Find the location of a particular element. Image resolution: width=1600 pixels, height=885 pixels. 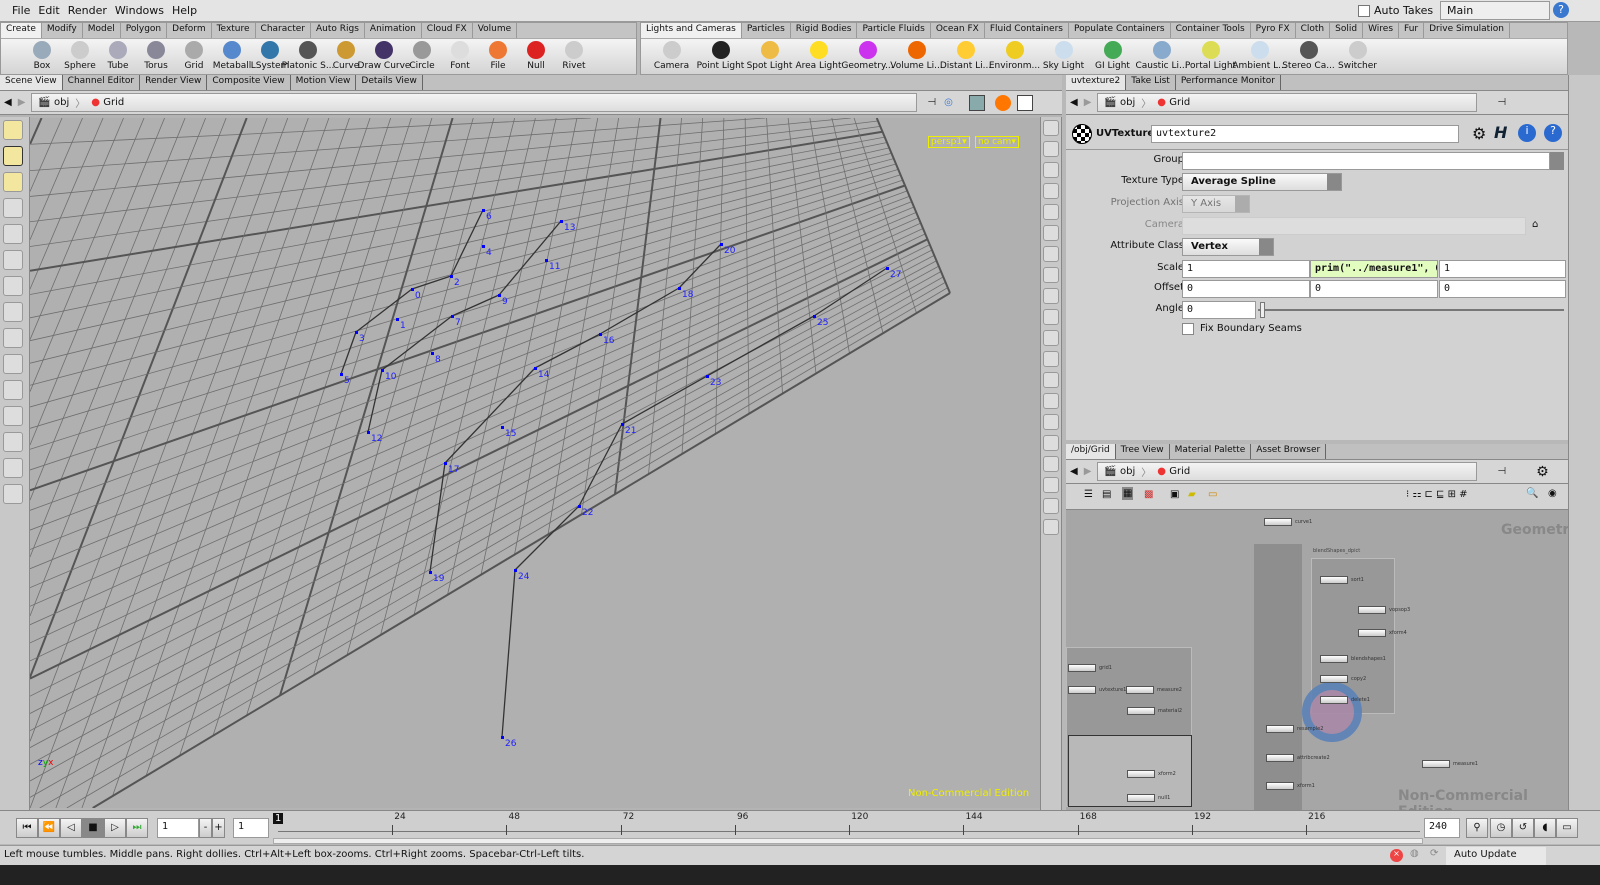

tab-motion-view: Motion View is located at coordinates (324, 82).